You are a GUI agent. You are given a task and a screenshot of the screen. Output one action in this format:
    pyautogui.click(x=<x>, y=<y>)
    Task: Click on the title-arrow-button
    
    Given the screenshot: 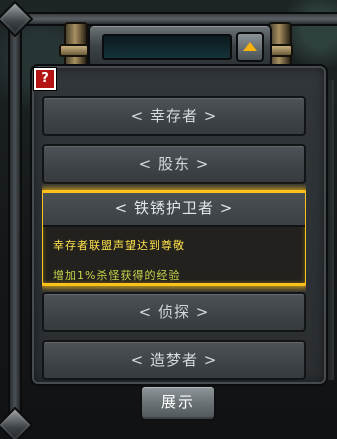 What is the action you would take?
    pyautogui.click(x=250, y=47)
    